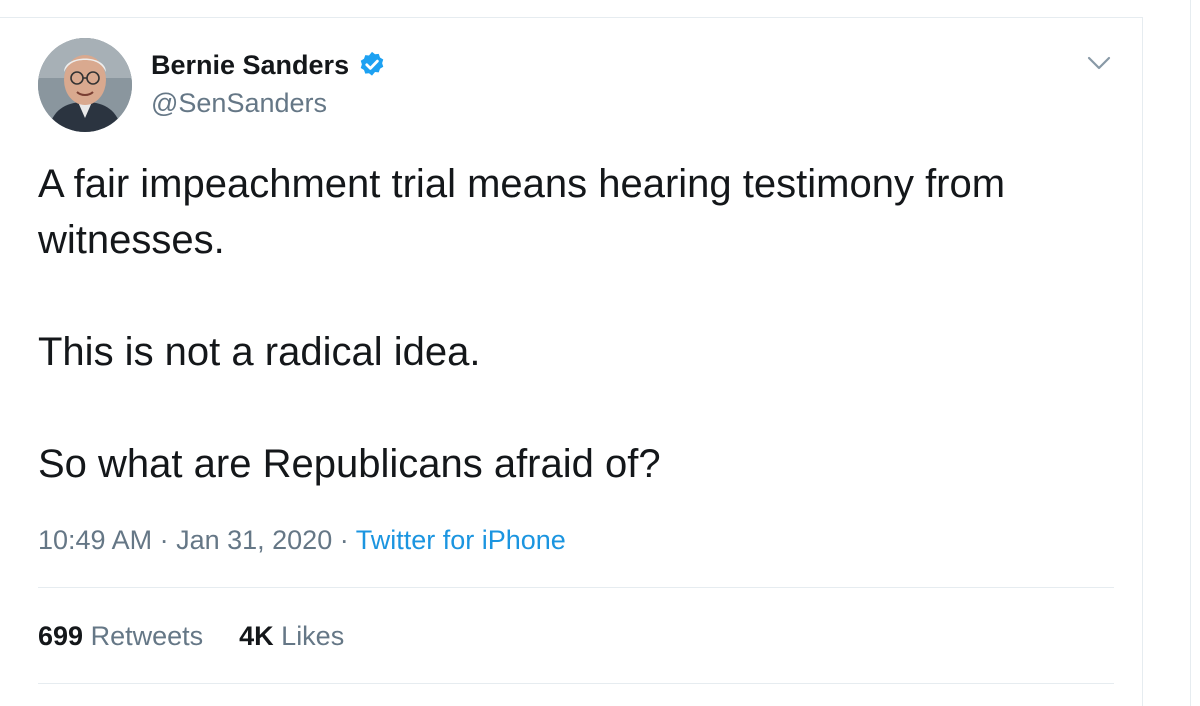 This screenshot has width=1200, height=706. Describe the element at coordinates (461, 540) in the screenshot. I see `tweet-source-link: Twitter for iPhone` at that location.